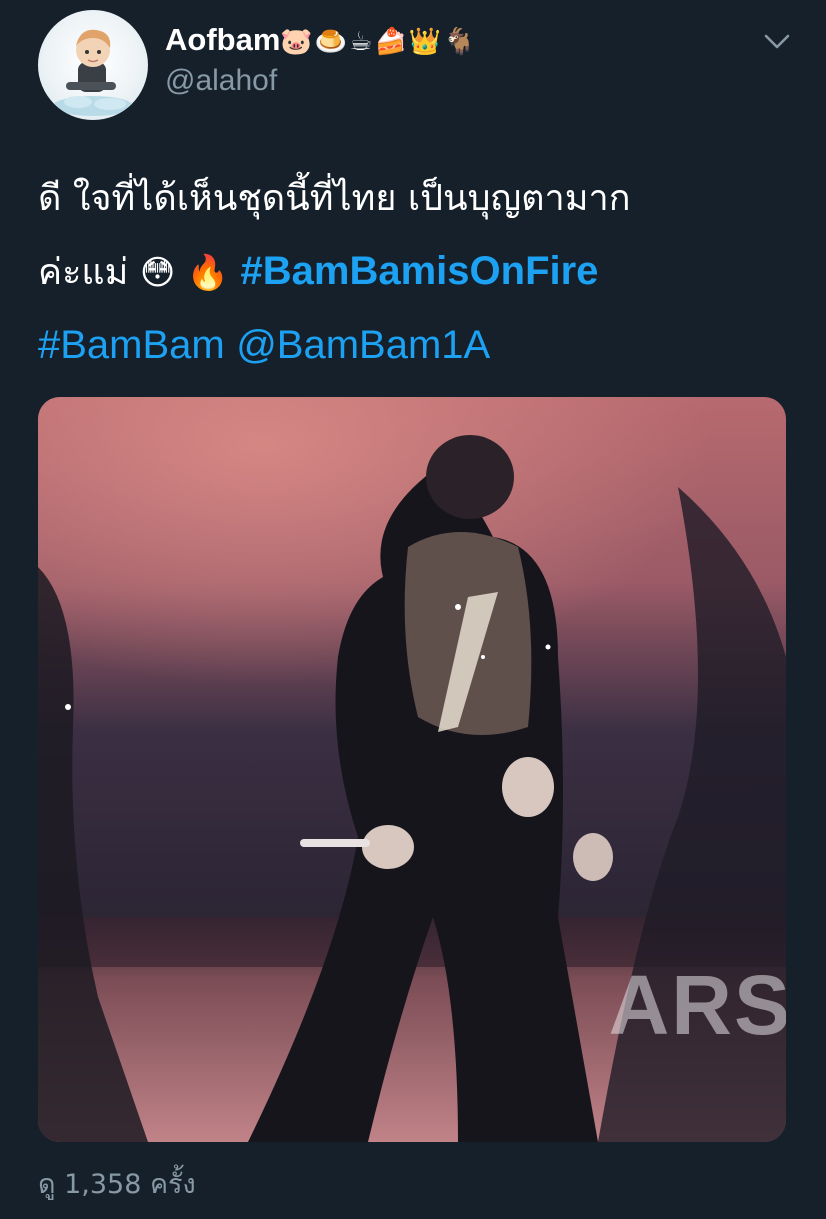 The height and width of the screenshot is (1219, 826). What do you see at coordinates (208, 273) in the screenshot?
I see `fire-emoji: 🔥` at bounding box center [208, 273].